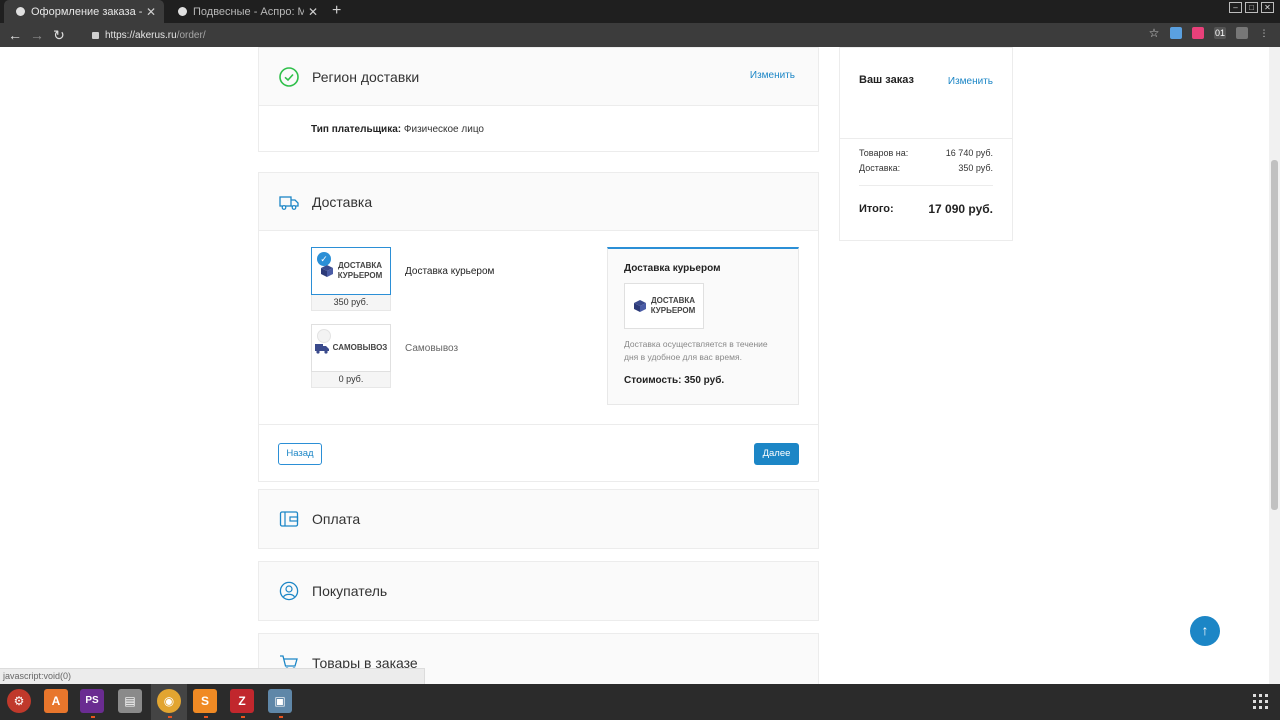 Image resolution: width=1280 pixels, height=720 pixels. What do you see at coordinates (1220, 33) in the screenshot?
I see `extension-icon: 01` at bounding box center [1220, 33].